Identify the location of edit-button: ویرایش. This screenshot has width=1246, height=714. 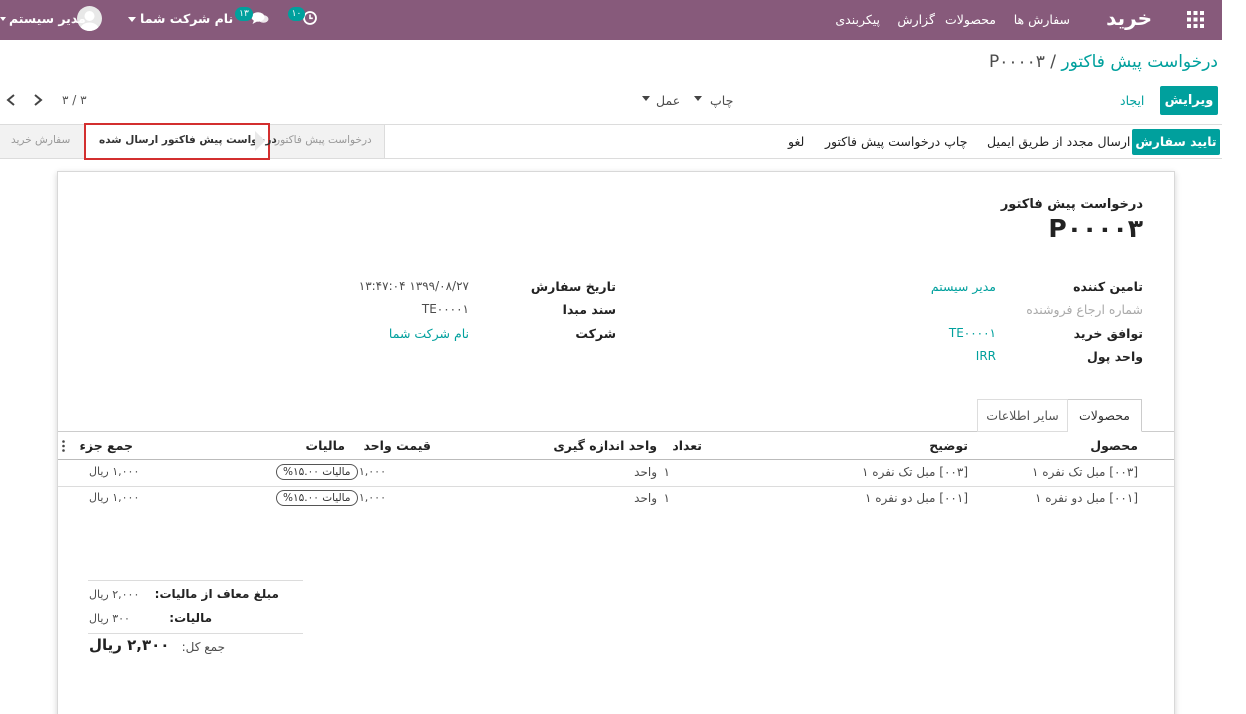
(1189, 100).